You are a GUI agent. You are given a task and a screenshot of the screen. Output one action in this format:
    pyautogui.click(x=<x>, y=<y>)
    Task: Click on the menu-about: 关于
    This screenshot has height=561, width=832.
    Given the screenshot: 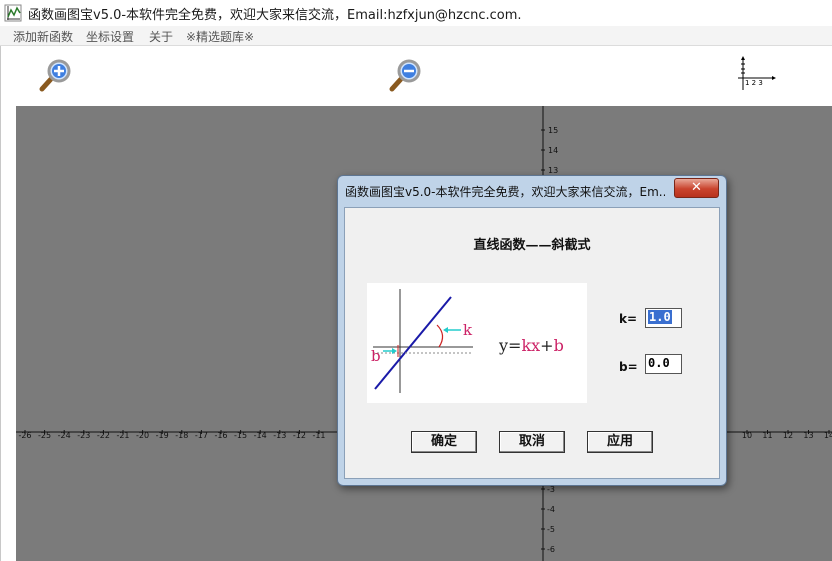 What is the action you would take?
    pyautogui.click(x=161, y=36)
    